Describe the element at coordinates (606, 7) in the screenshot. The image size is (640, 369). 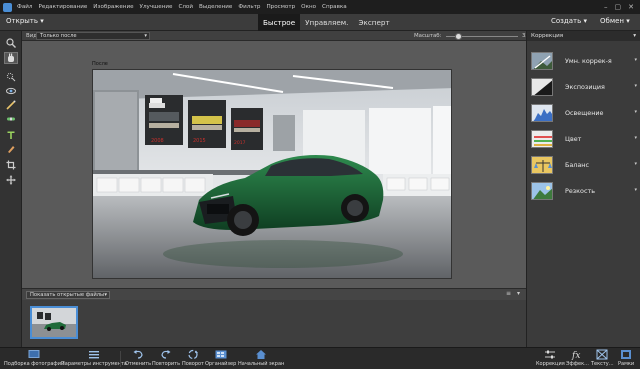
I see `minimize-icon: –` at that location.